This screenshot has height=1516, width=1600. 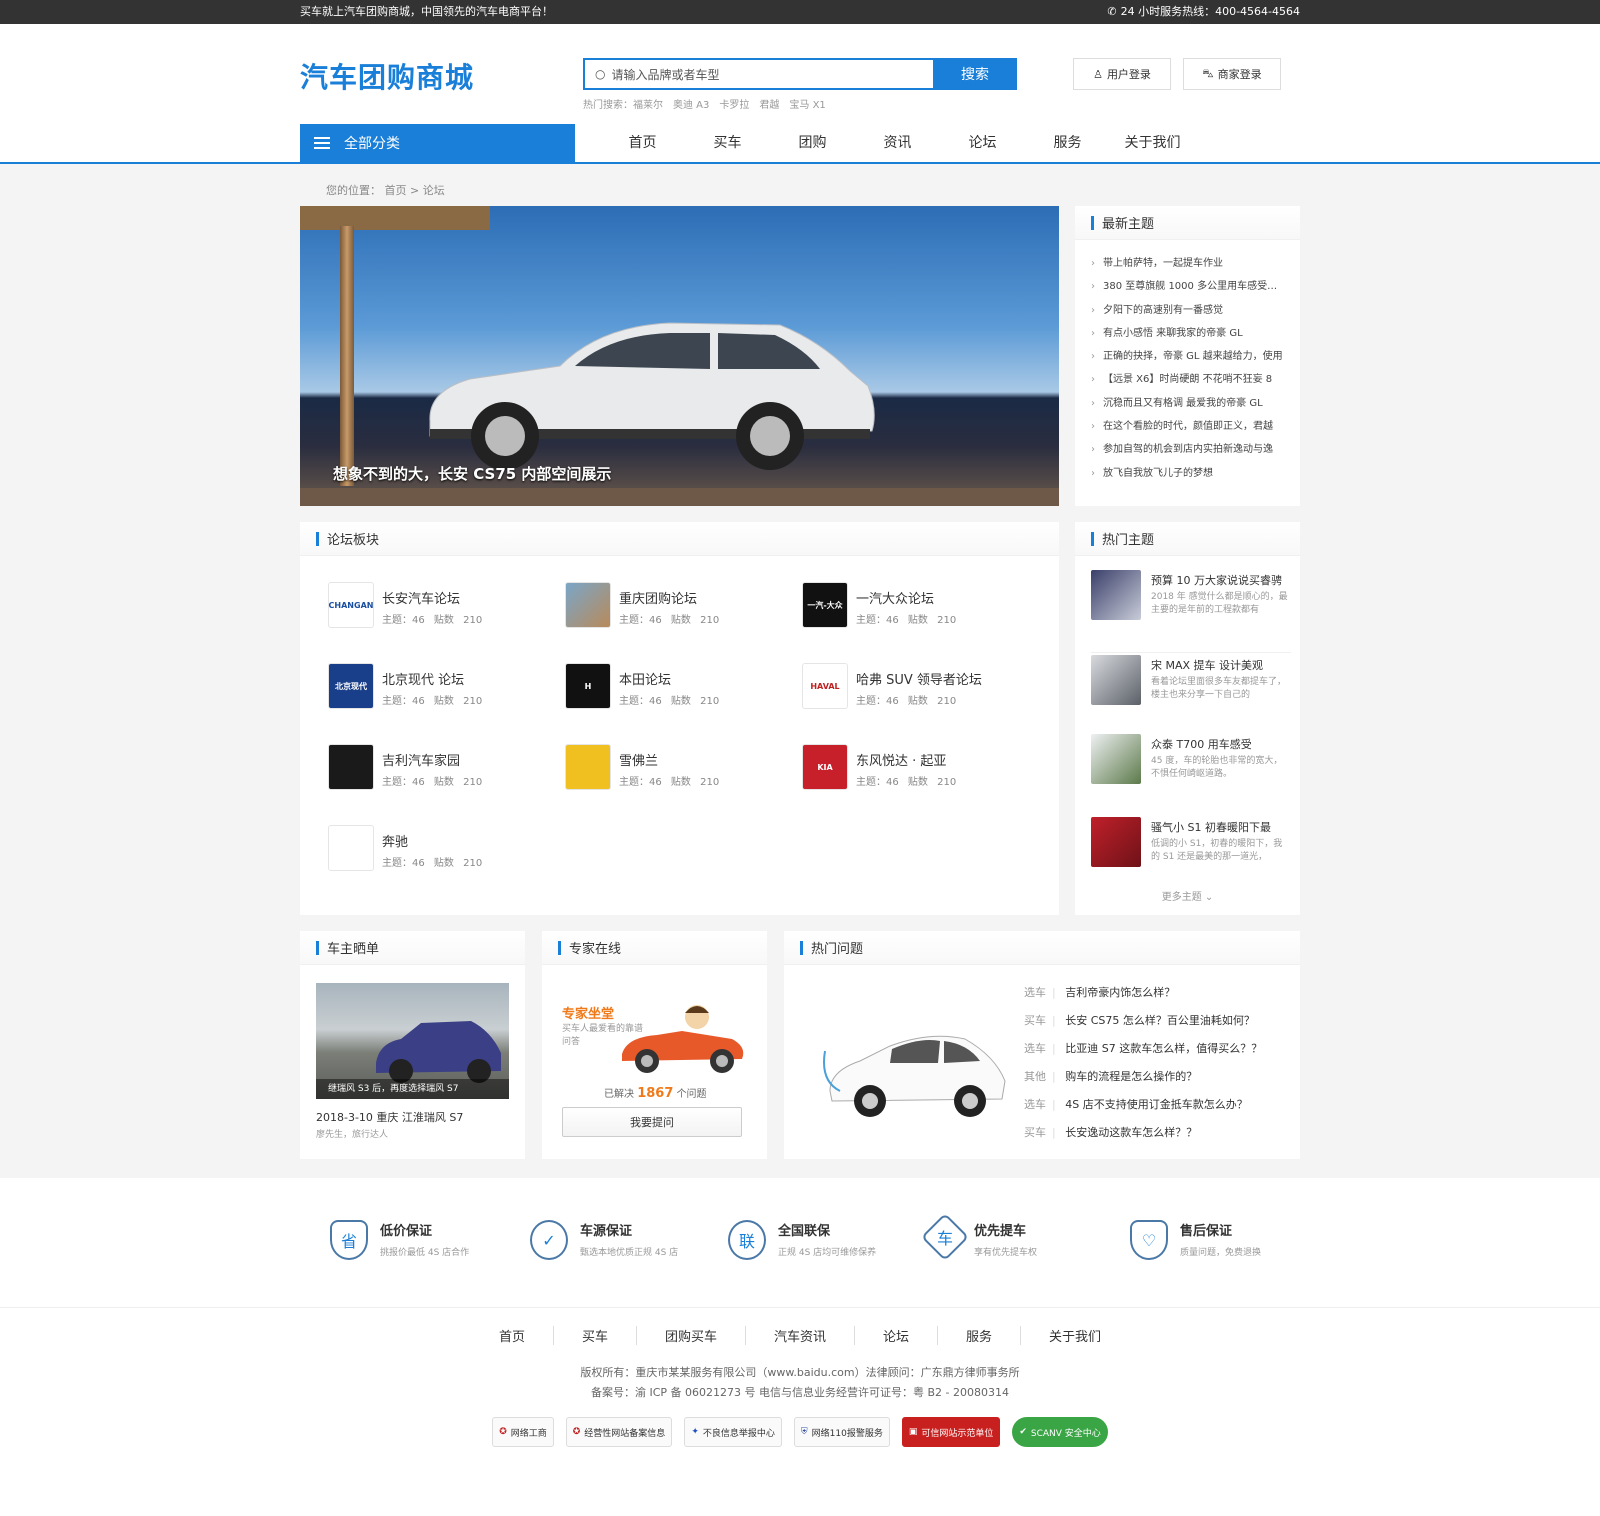 I want to click on electric-car-image, so click(x=914, y=1076).